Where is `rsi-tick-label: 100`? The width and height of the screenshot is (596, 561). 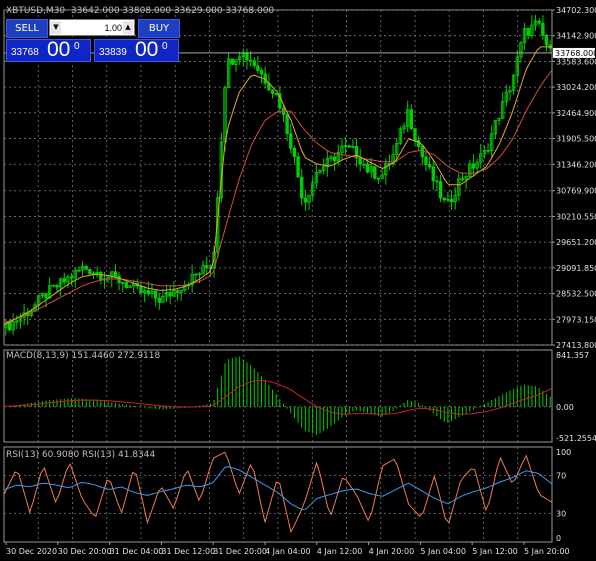
rsi-tick-label: 100 is located at coordinates (563, 452).